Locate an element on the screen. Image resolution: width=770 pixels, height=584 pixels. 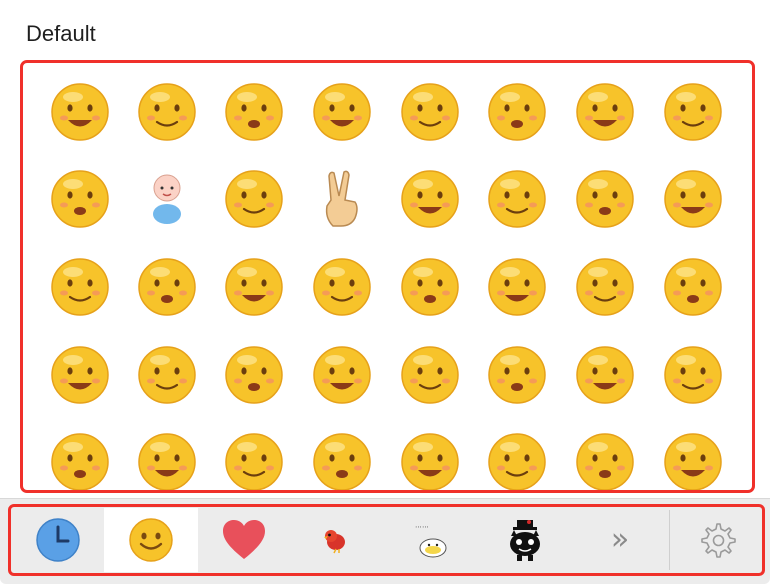
chocolate-icon is located at coordinates (254, 287).